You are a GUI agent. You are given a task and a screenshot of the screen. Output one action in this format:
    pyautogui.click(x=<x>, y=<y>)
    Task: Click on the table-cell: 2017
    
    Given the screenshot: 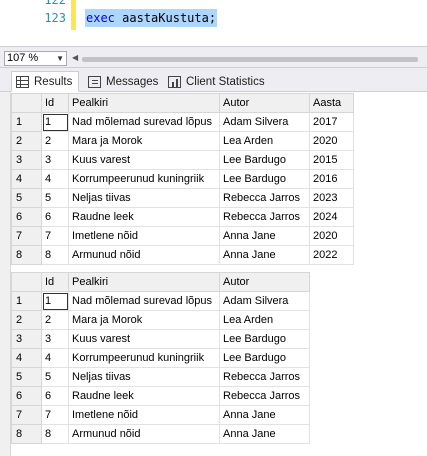 What is the action you would take?
    pyautogui.click(x=331, y=122)
    